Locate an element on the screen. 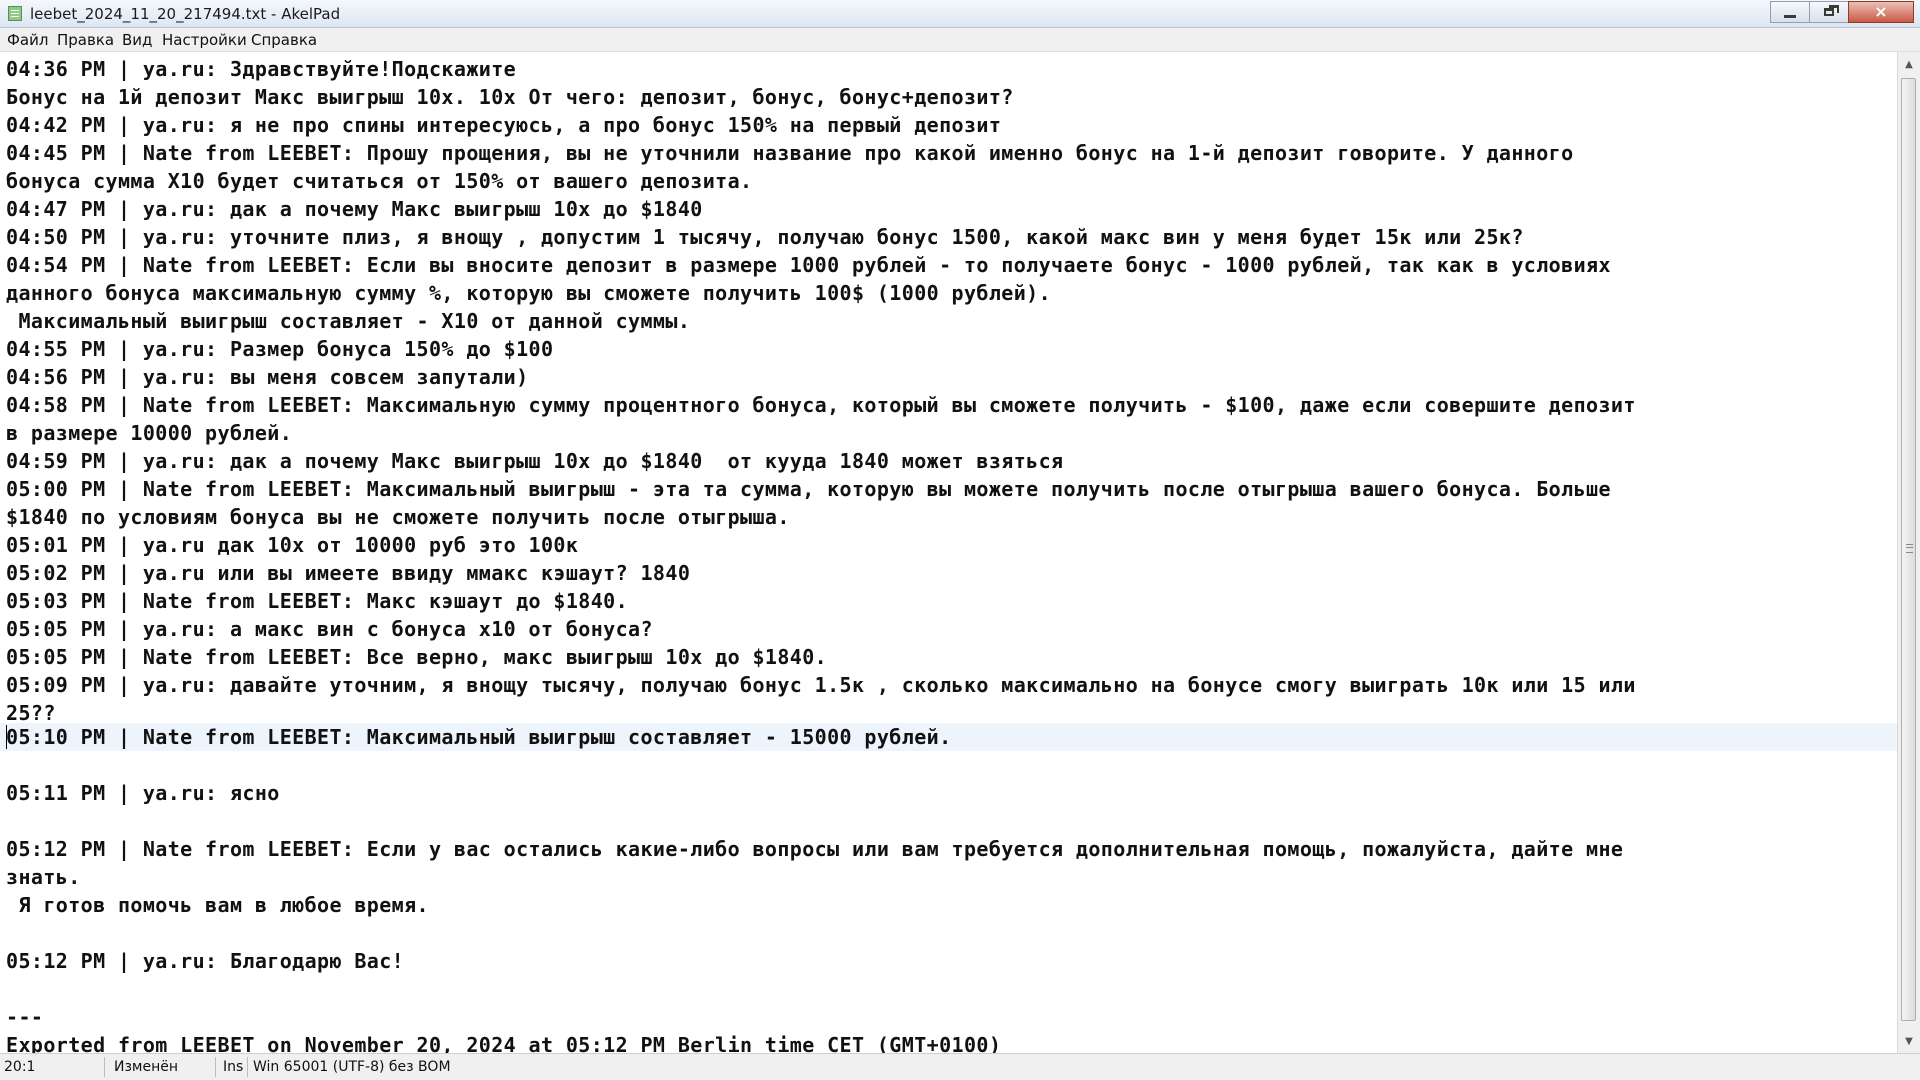 The image size is (1920, 1080). menu-settings: Настройки is located at coordinates (204, 40).